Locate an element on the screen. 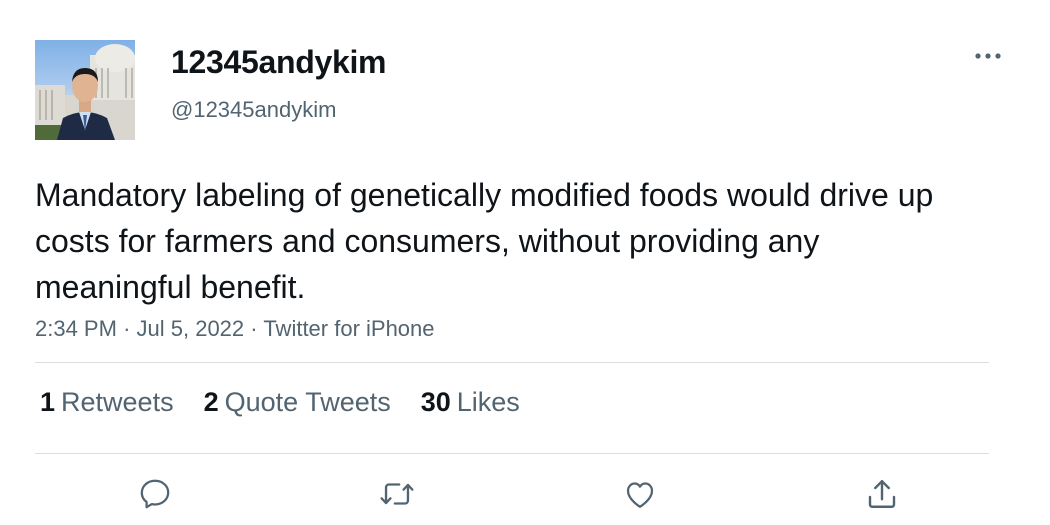  reply-icon is located at coordinates (155, 494).